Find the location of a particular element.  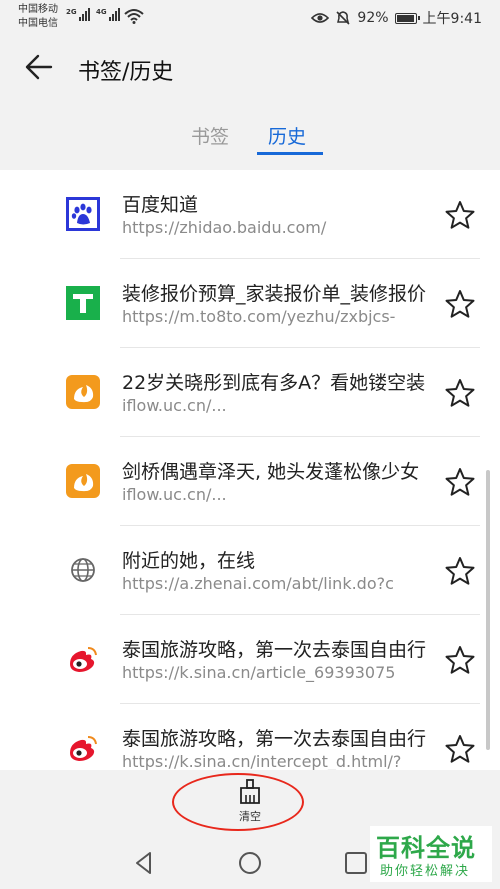

active-tab-indicator is located at coordinates (290, 153).